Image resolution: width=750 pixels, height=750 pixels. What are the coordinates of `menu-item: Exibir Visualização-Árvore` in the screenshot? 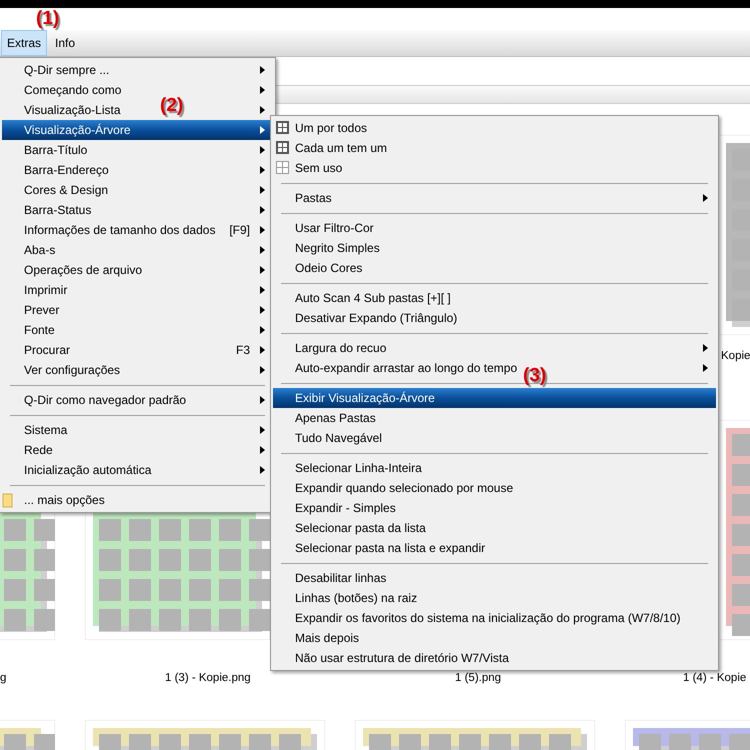 It's located at (494, 398).